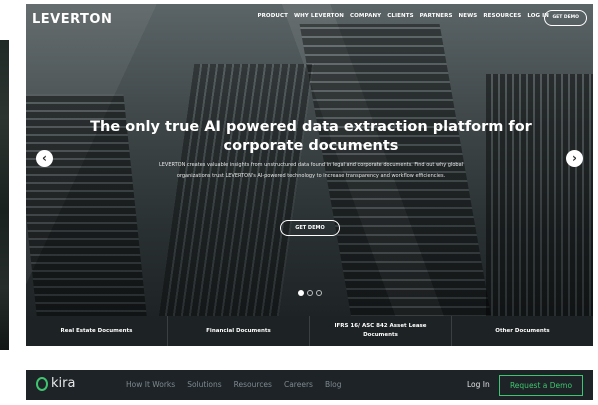  Describe the element at coordinates (539, 204) in the screenshot. I see `building-graphic` at that location.